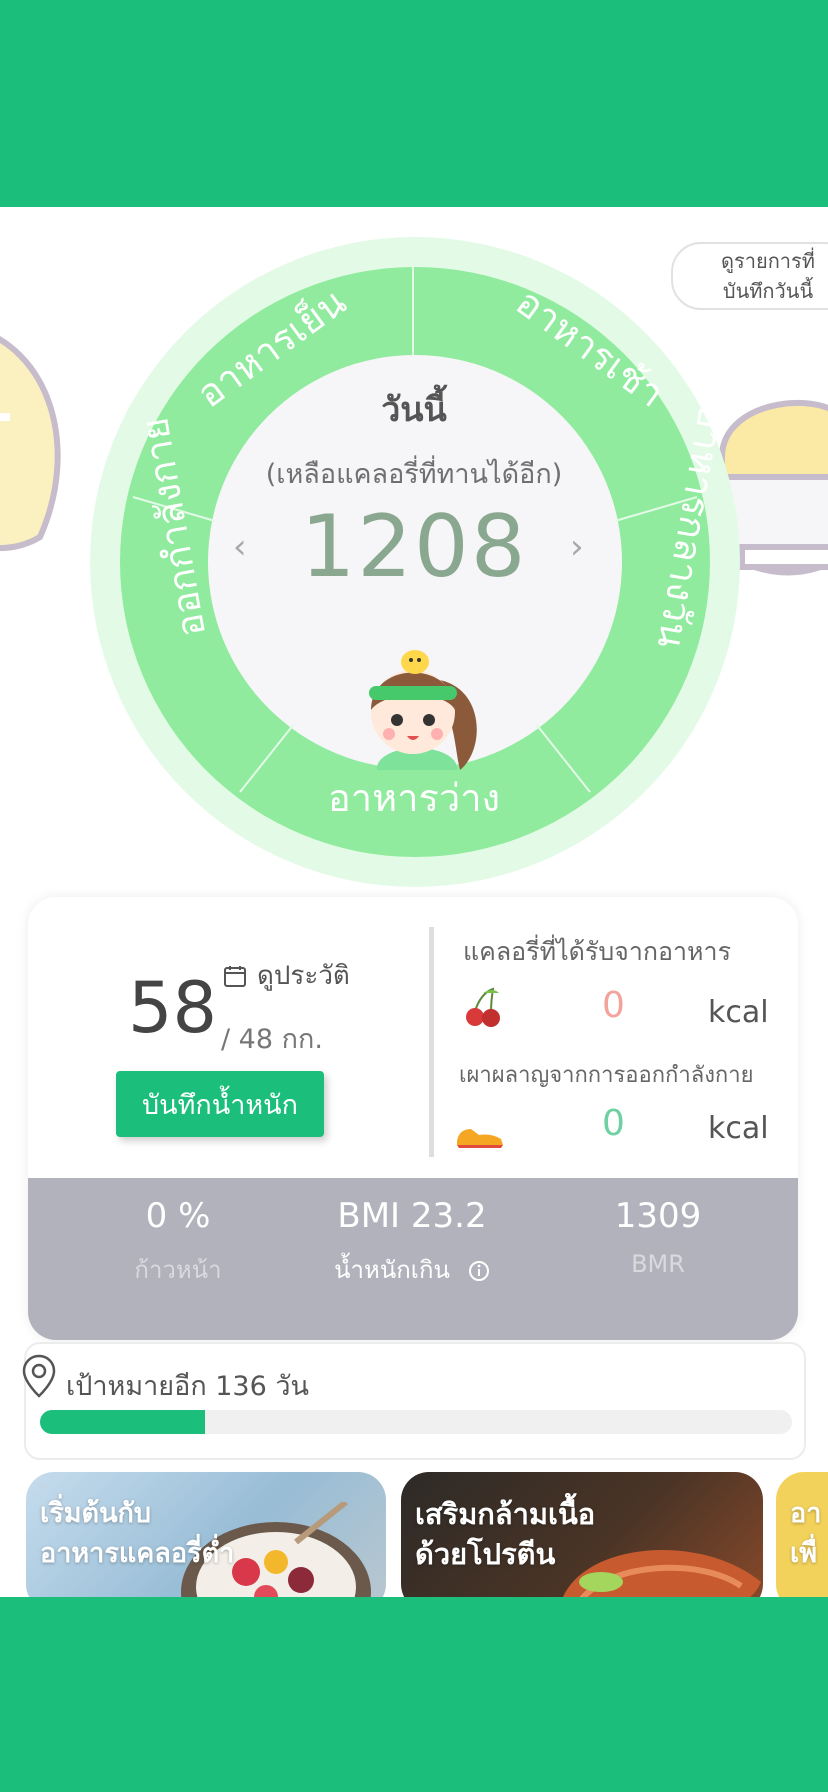  Describe the element at coordinates (240, 547) in the screenshot. I see `prev-day-arrow: ‹` at that location.